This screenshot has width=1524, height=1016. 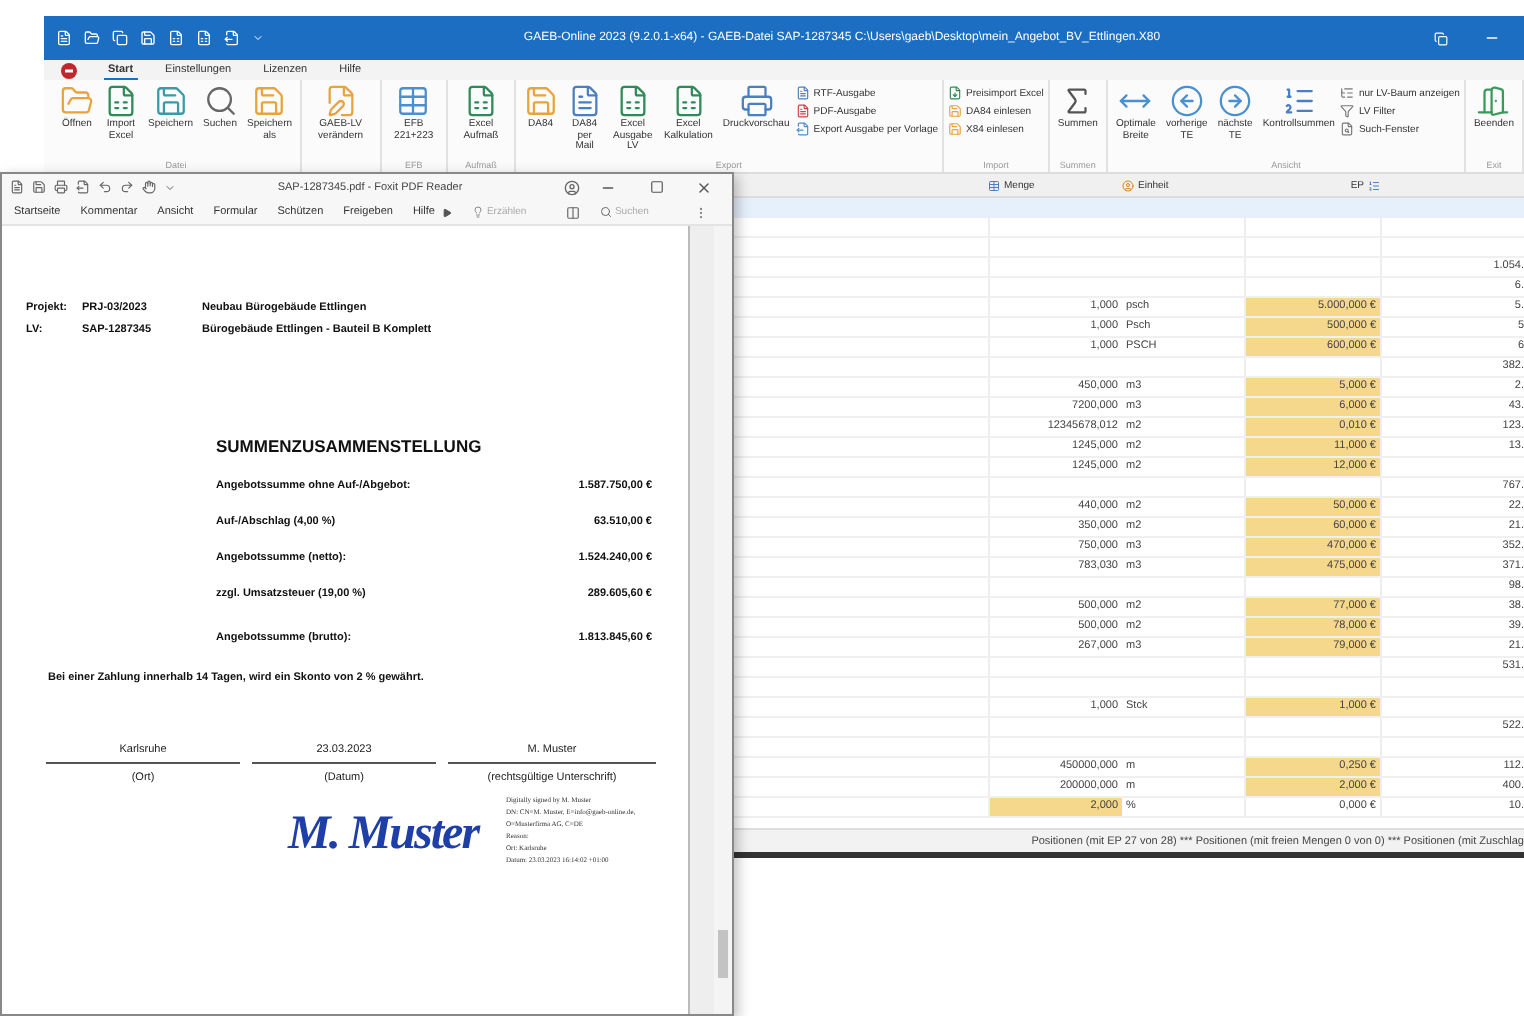 What do you see at coordinates (149, 187) in the screenshot?
I see `hand-tool-icon` at bounding box center [149, 187].